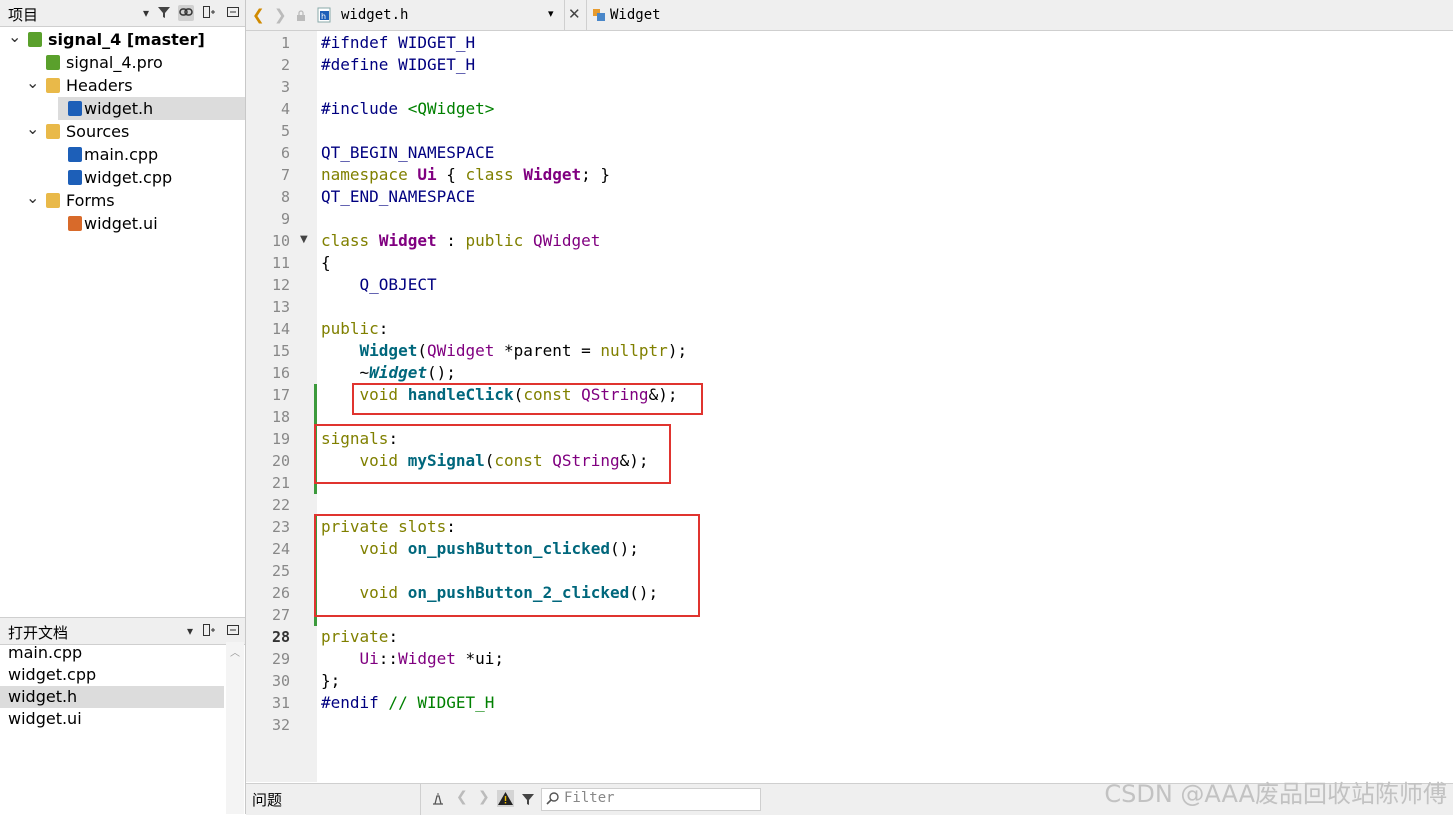 The height and width of the screenshot is (815, 1453). Describe the element at coordinates (280, 15) in the screenshot. I see `forward-arrow-icon: ❯` at that location.